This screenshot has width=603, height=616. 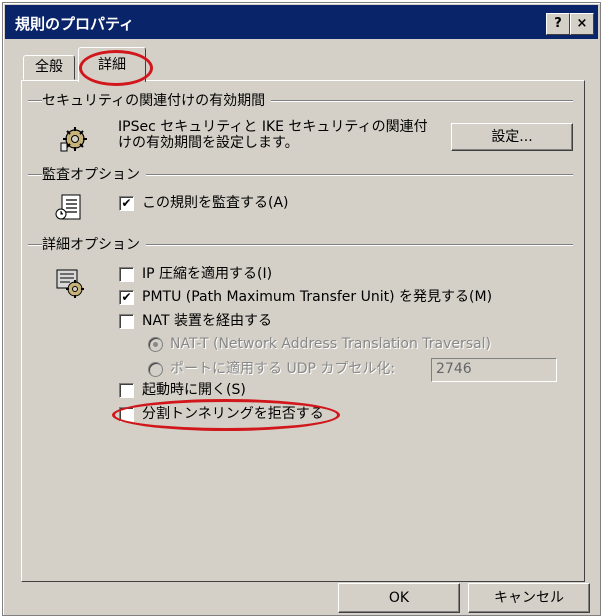 I want to click on nat-t-radio, so click(x=155, y=344).